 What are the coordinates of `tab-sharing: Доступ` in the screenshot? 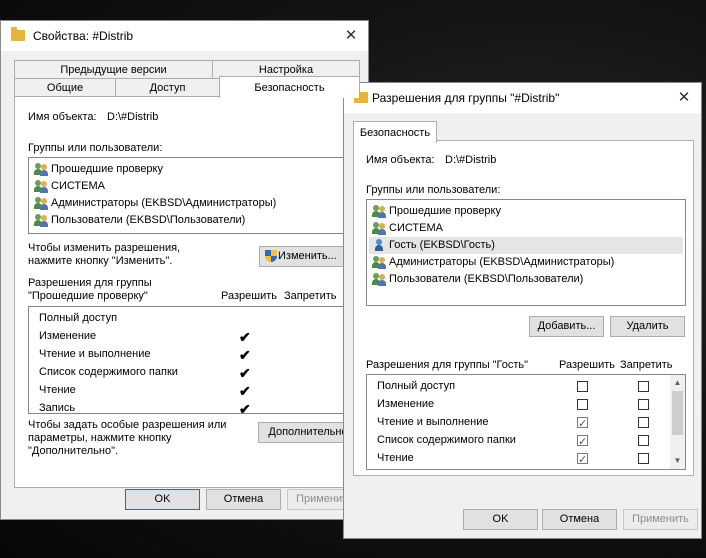 It's located at (167, 87).